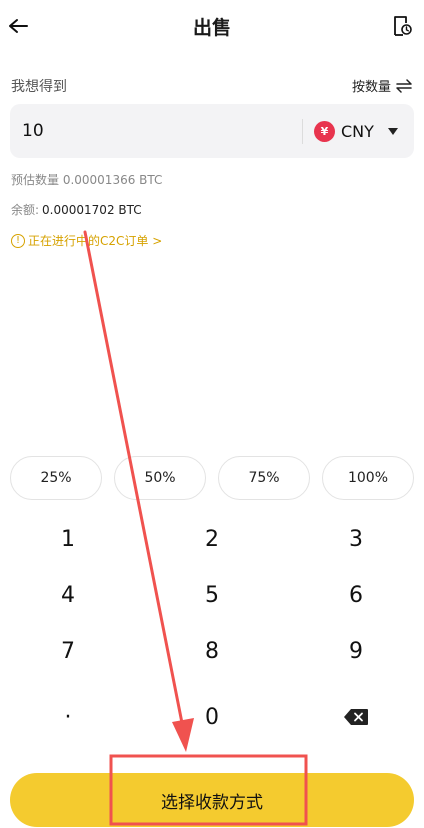  Describe the element at coordinates (56, 478) in the screenshot. I see `percent-25-button: 25%` at that location.